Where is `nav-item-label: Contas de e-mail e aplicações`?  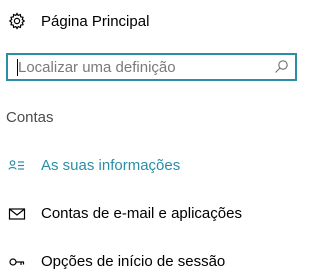 nav-item-label: Contas de e-mail e aplicações is located at coordinates (141, 213).